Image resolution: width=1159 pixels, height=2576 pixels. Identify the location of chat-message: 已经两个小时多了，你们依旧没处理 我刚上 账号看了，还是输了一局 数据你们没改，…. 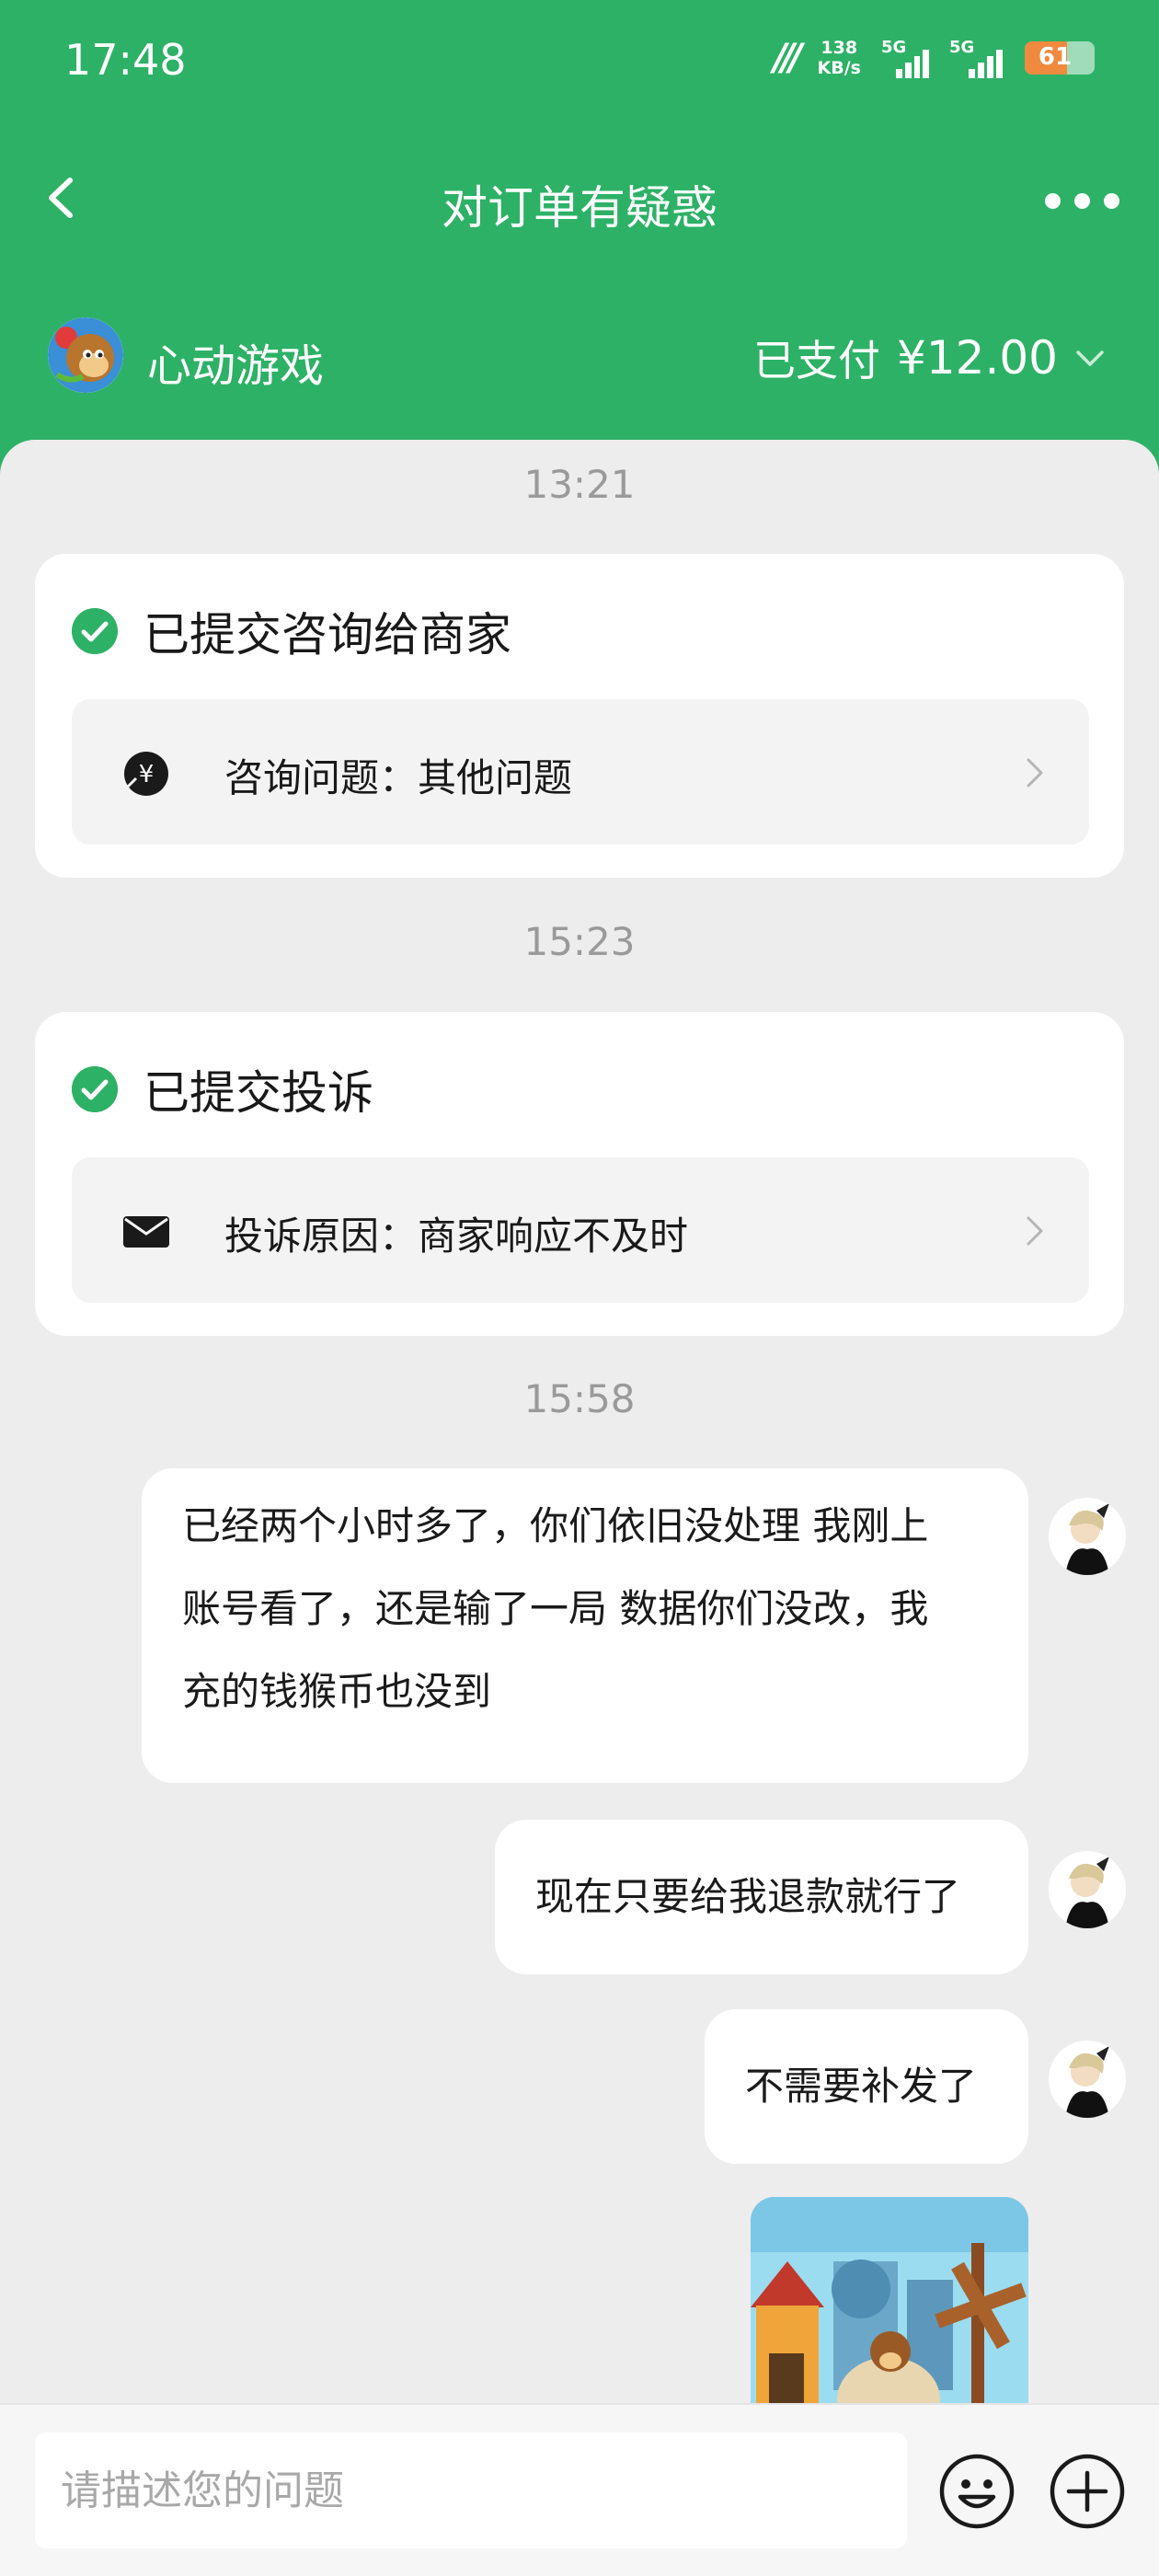
(585, 1625).